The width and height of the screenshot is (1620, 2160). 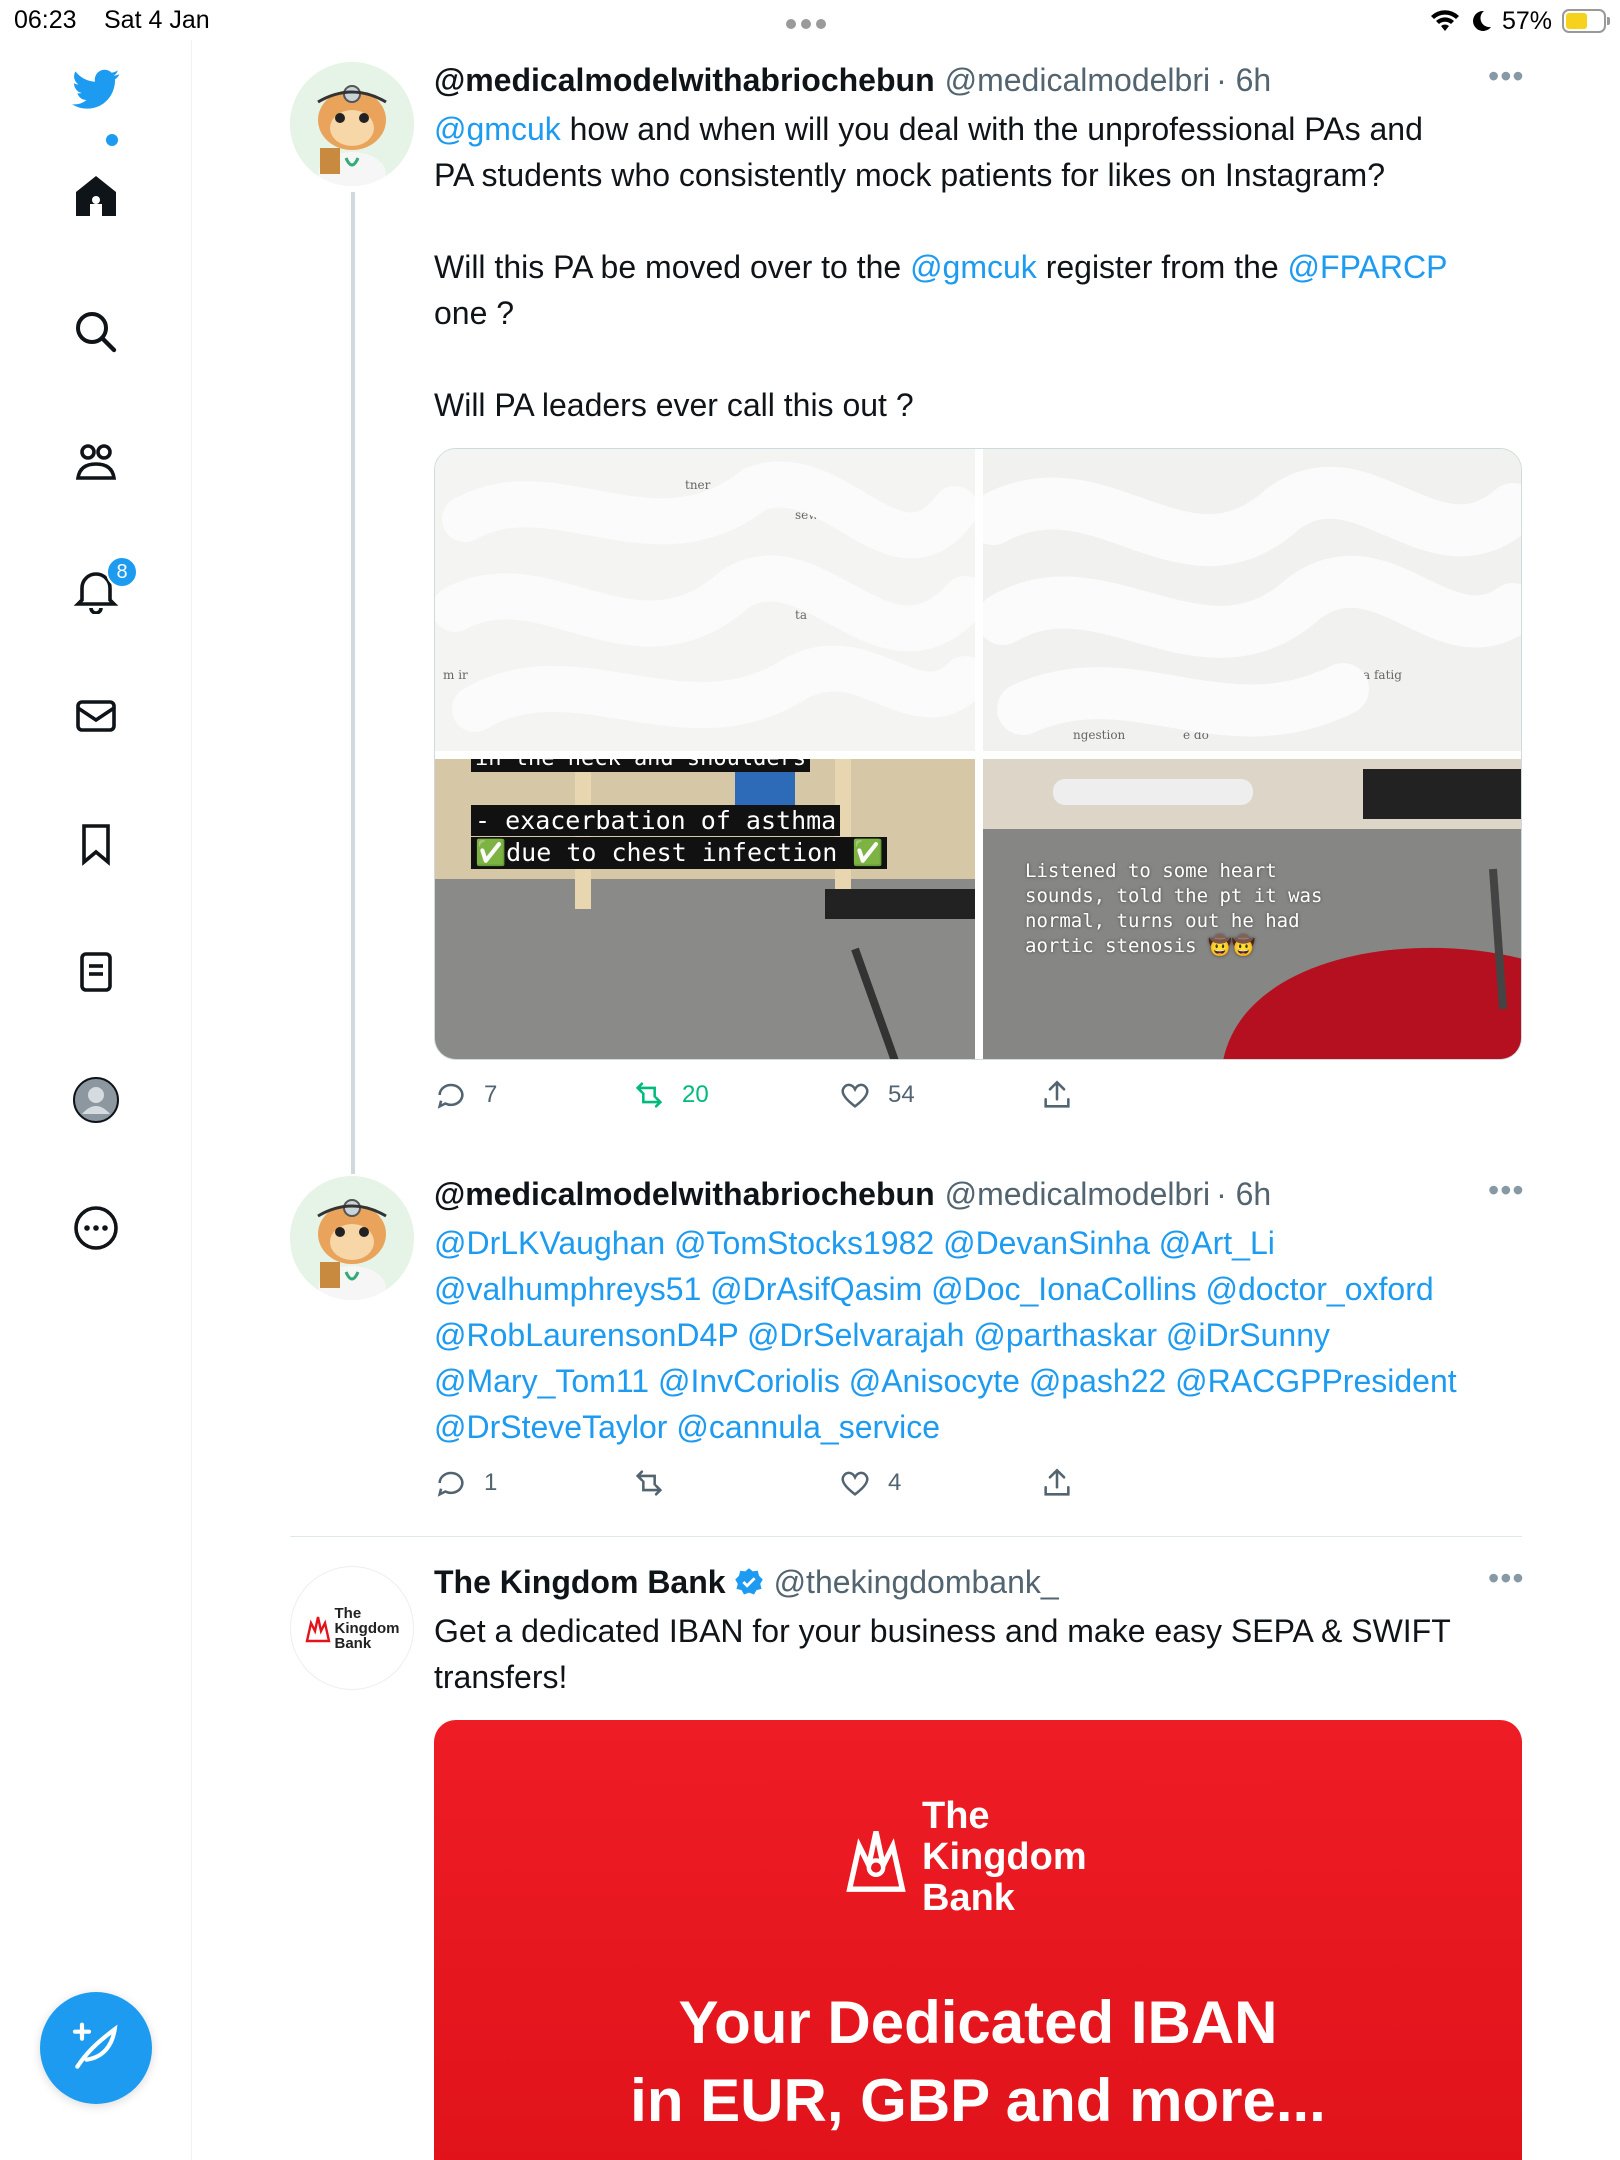 I want to click on communities-icon, so click(x=96, y=462).